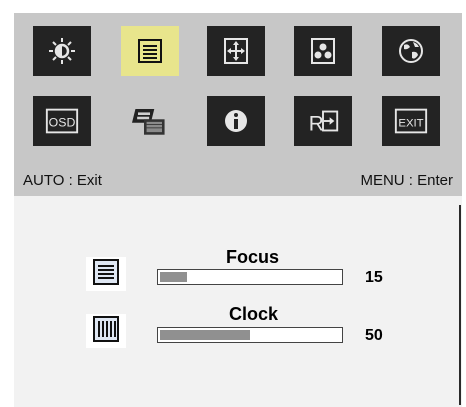 The height and width of the screenshot is (407, 466). Describe the element at coordinates (205, 335) in the screenshot. I see `clock-slider-fill` at that location.